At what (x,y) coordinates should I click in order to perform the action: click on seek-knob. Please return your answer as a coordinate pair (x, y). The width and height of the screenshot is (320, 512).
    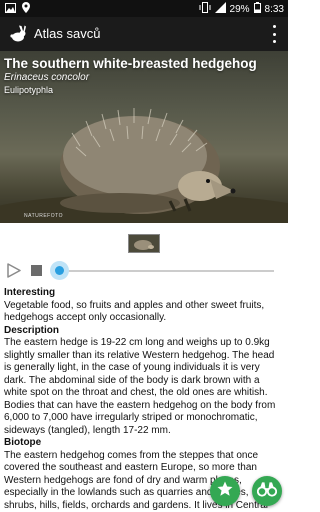
    Looking at the image, I should click on (59, 270).